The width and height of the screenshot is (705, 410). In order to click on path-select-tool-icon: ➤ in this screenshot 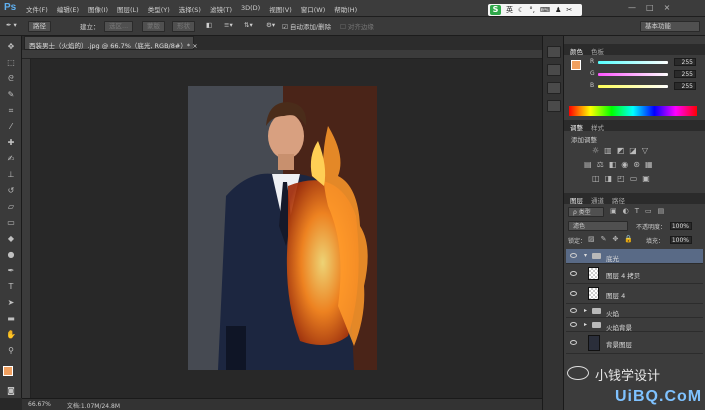, I will do `click(11, 303)`.